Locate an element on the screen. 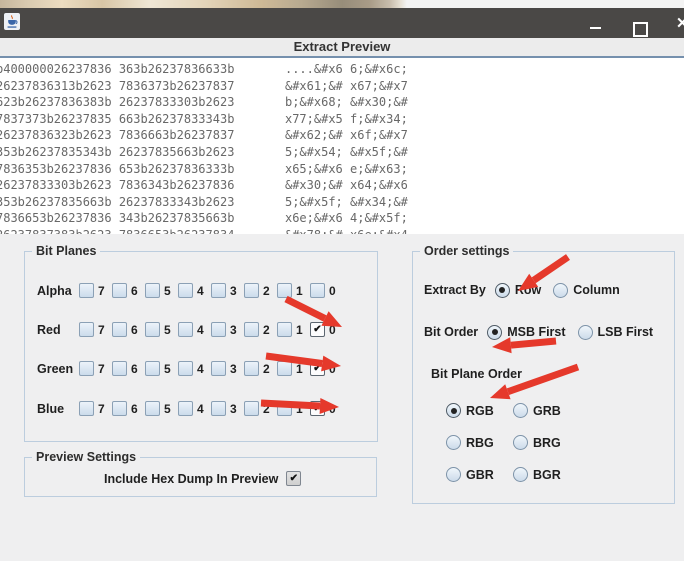 This screenshot has height=561, width=684. radio-bit-plane-order-brg: BRG is located at coordinates (537, 442).